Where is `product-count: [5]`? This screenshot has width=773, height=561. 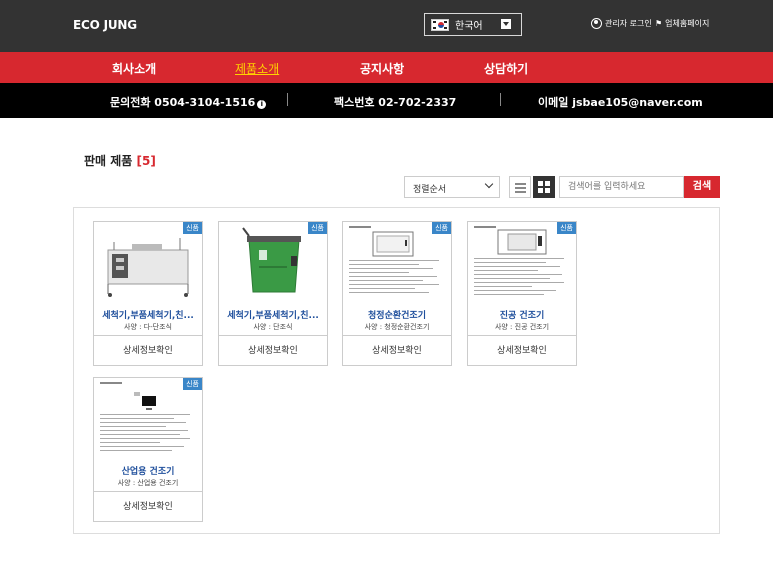
product-count: [5] is located at coordinates (146, 161).